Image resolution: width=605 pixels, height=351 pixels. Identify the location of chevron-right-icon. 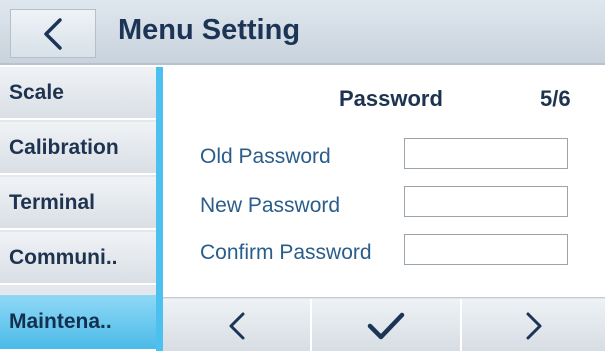
(533, 325).